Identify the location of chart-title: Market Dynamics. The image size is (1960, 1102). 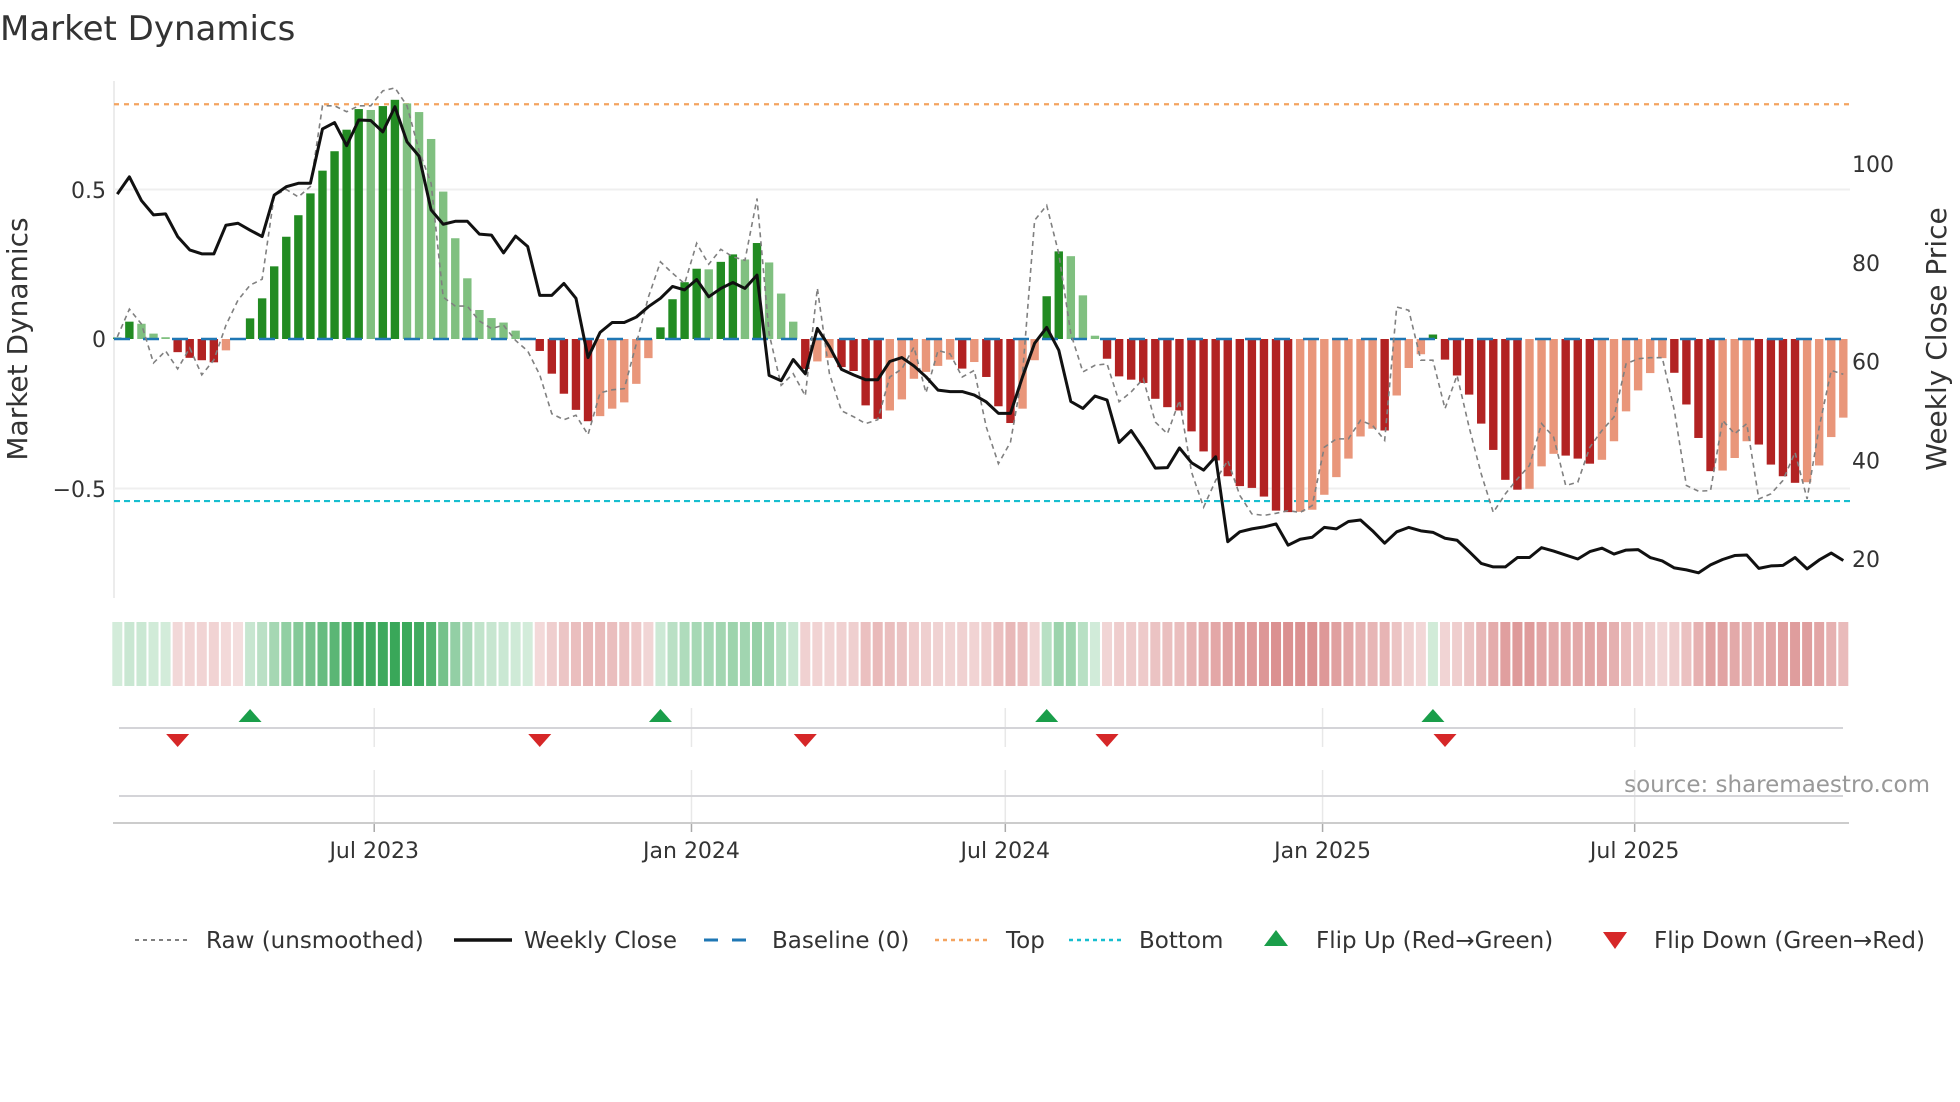
(147, 29).